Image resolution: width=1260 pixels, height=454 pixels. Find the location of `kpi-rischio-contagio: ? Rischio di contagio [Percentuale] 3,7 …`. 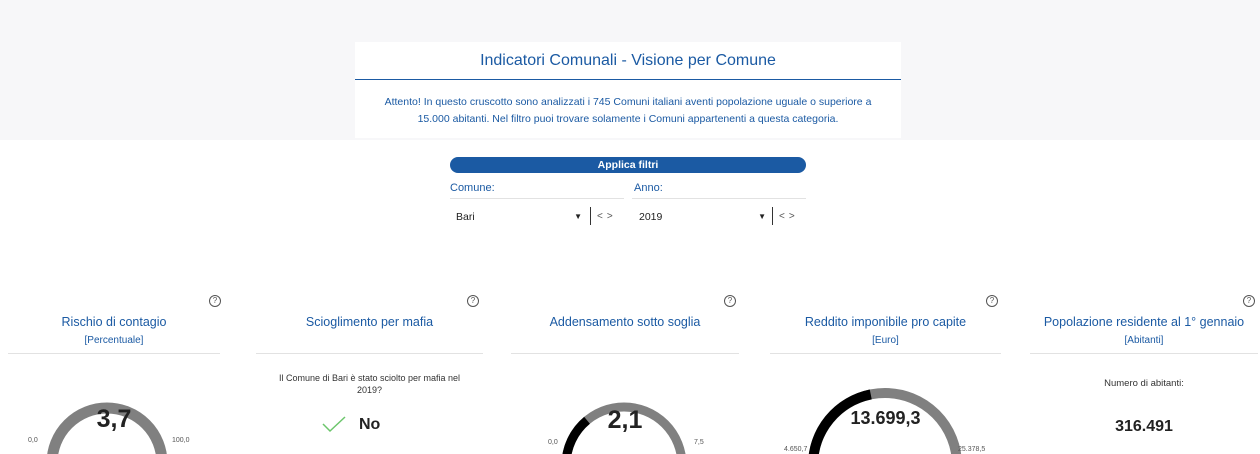

kpi-rischio-contagio: ? Rischio di contagio [Percentuale] 3,7 … is located at coordinates (114, 374).